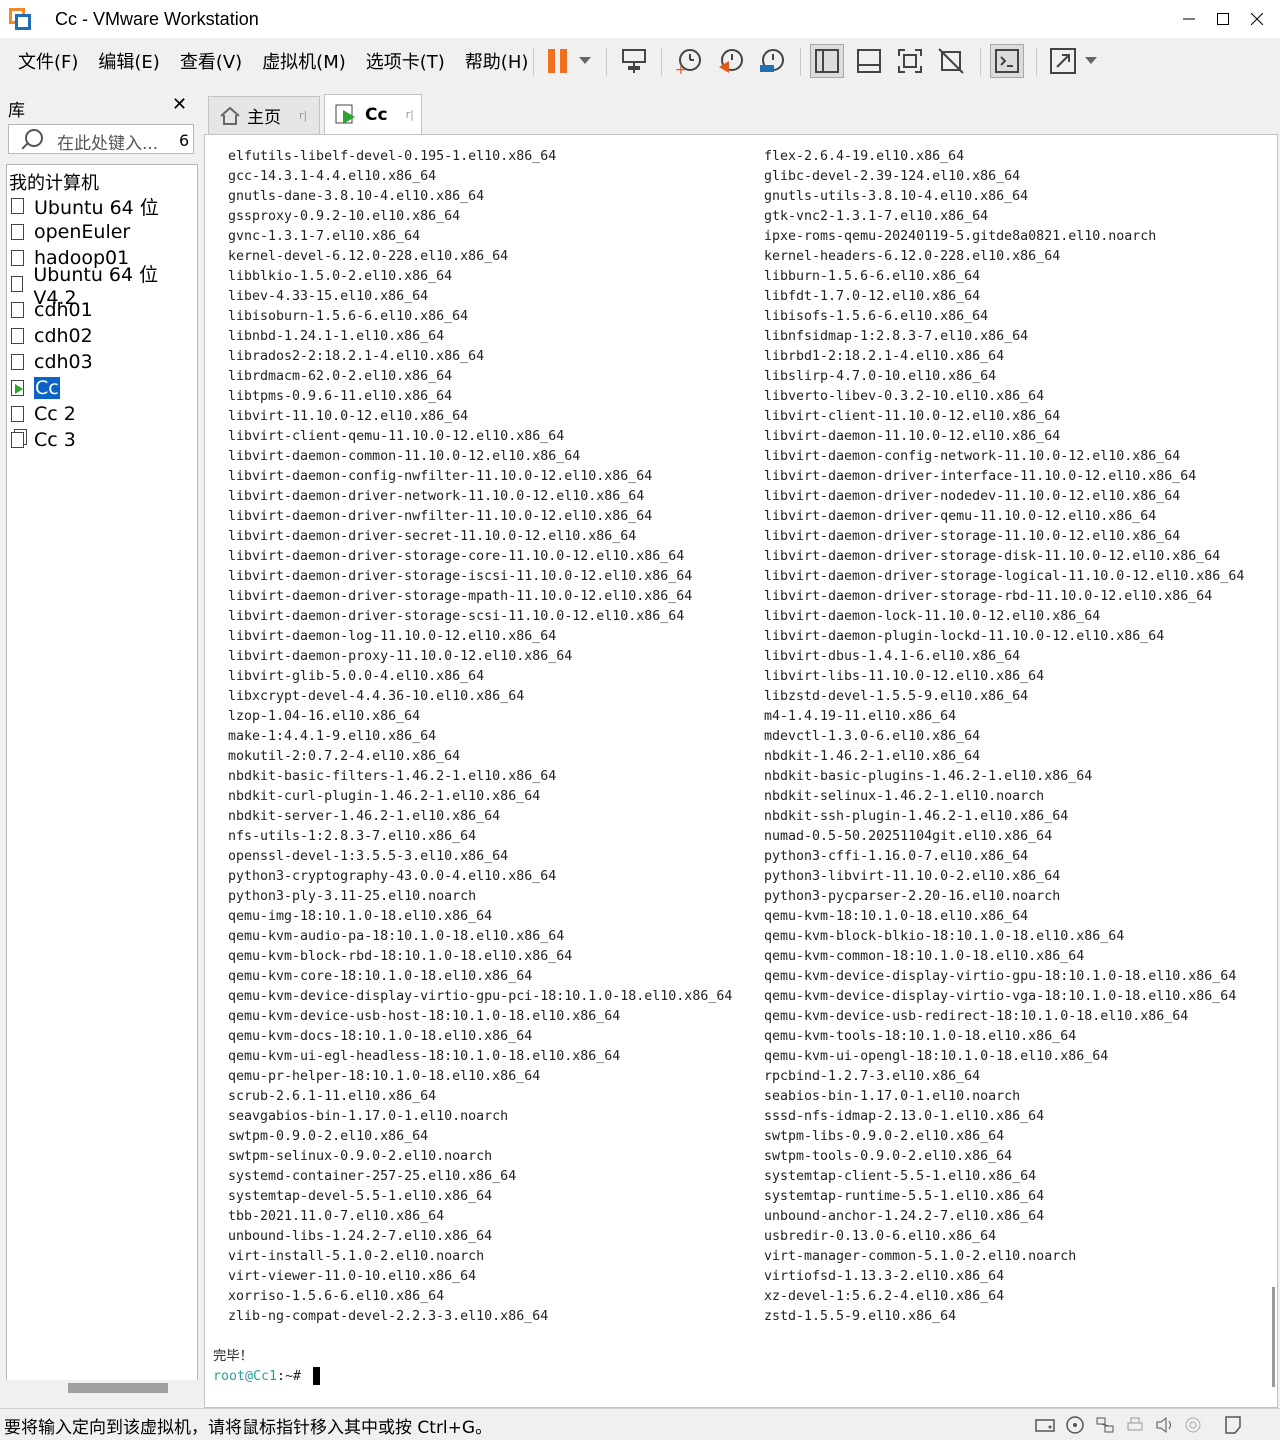  Describe the element at coordinates (376, 696) in the screenshot. I see `package-line: libxcrypt-devel-4.4.36-10.el10.x86_64` at that location.